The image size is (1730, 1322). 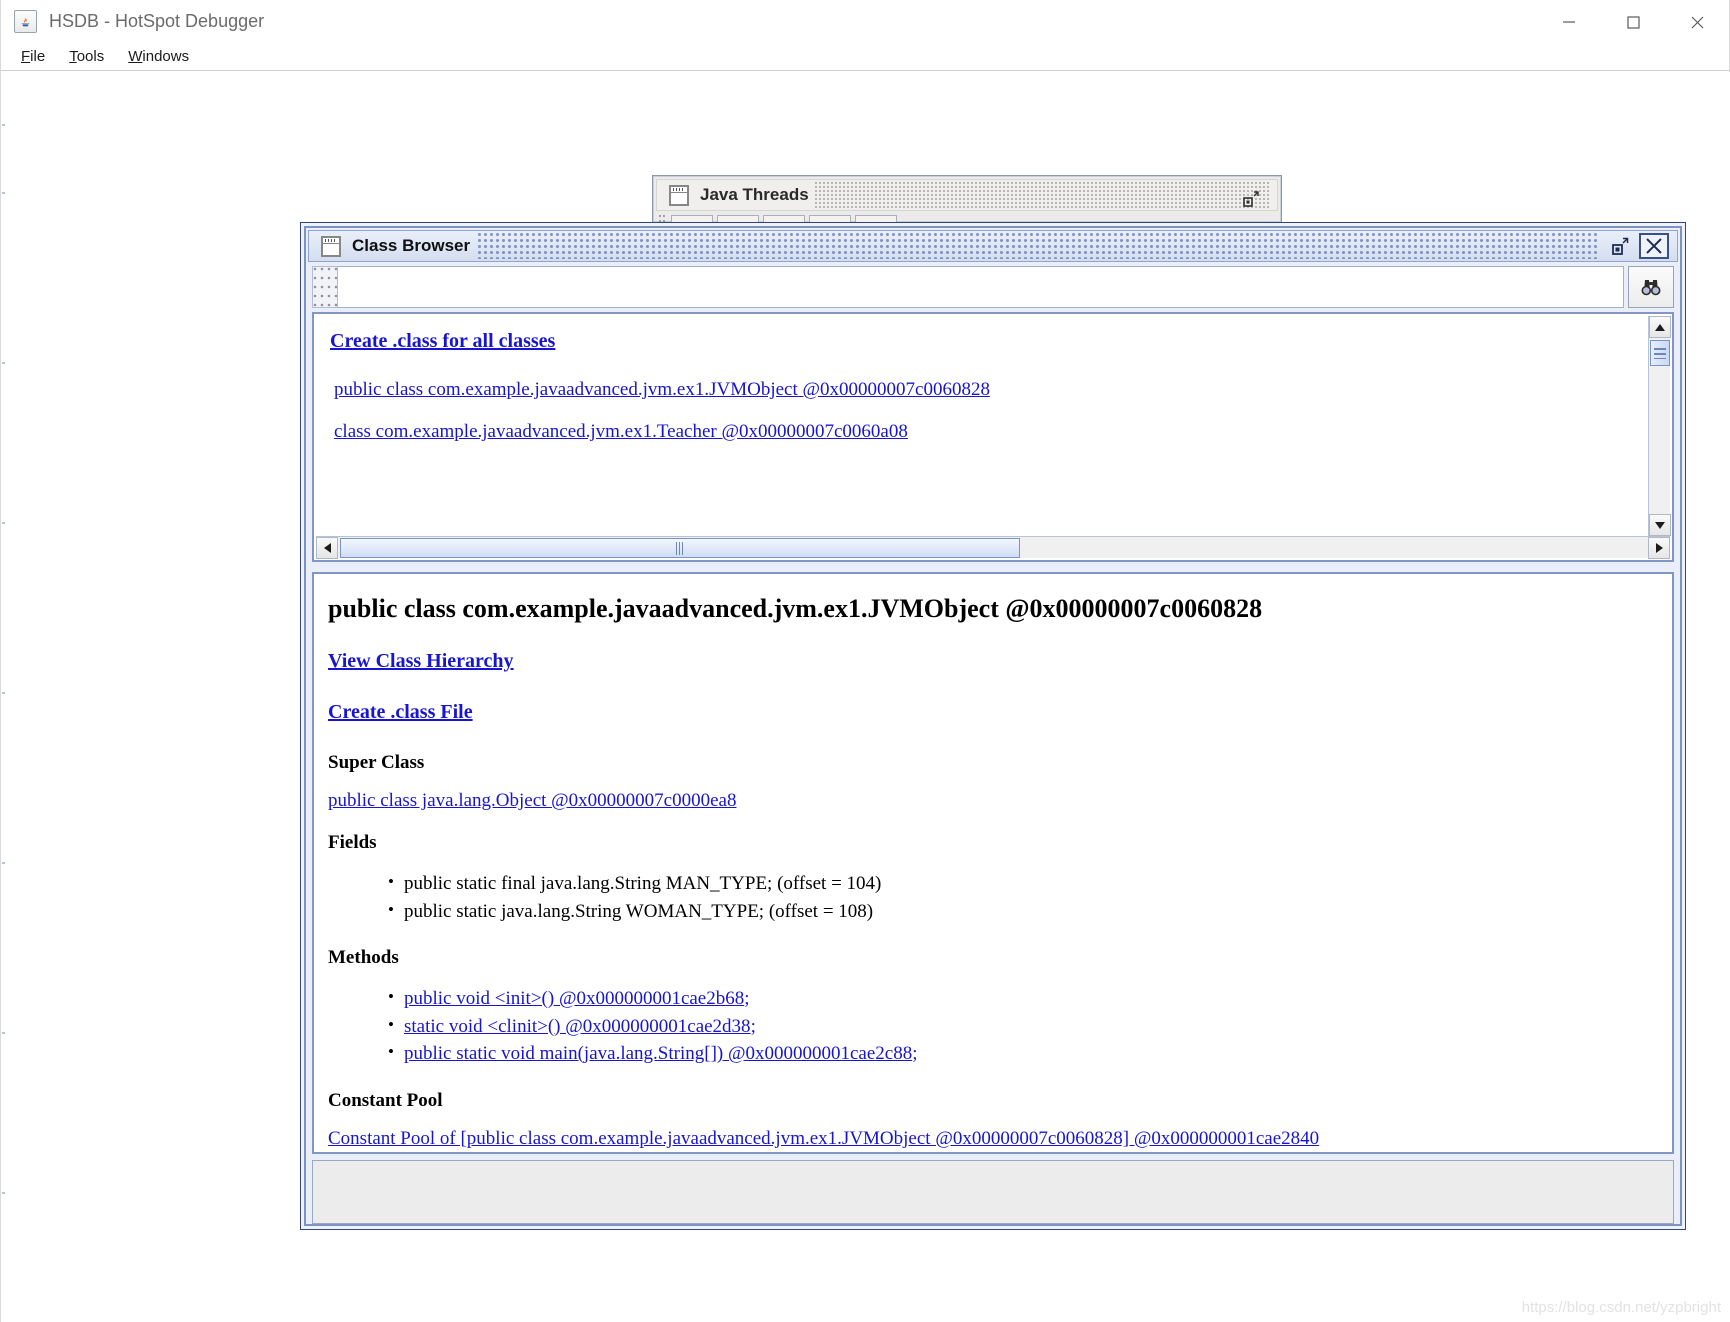 I want to click on maximize-button, so click(x=1633, y=21).